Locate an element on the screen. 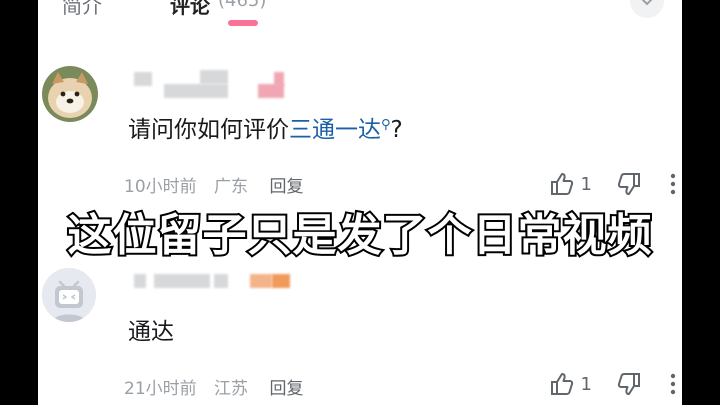 This screenshot has height=405, width=720. comment-text-suffix: ? is located at coordinates (396, 130).